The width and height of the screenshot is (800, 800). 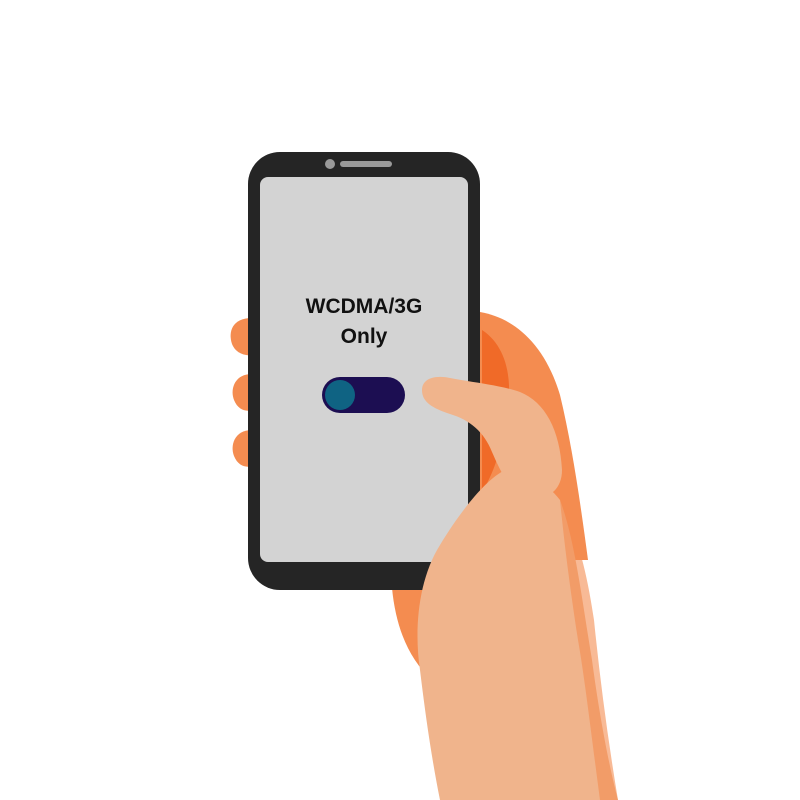 I want to click on phone-screen, so click(x=364, y=369).